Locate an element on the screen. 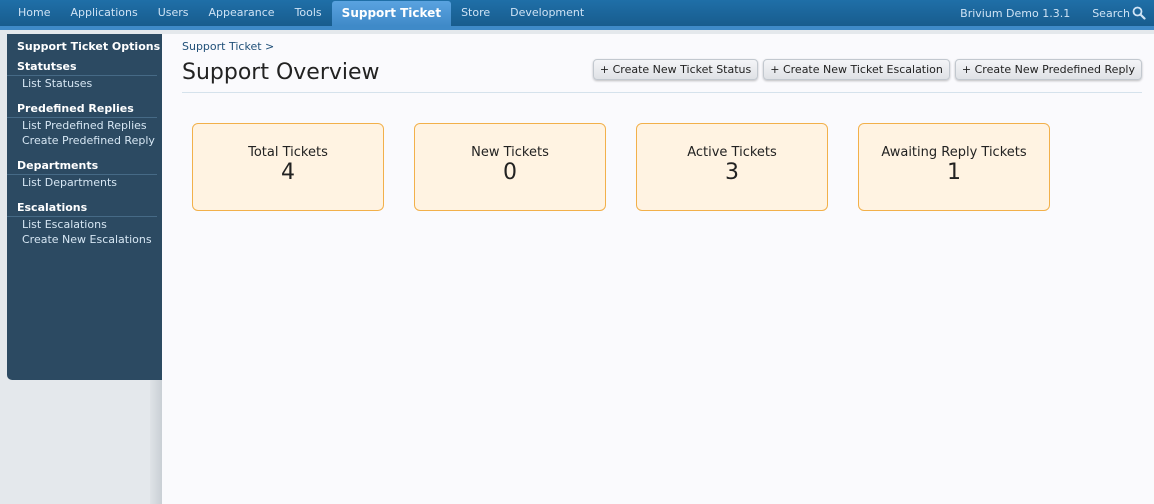 Image resolution: width=1154 pixels, height=504 pixels. sidebar-item-list-statuses: List Statuses is located at coordinates (85, 83).